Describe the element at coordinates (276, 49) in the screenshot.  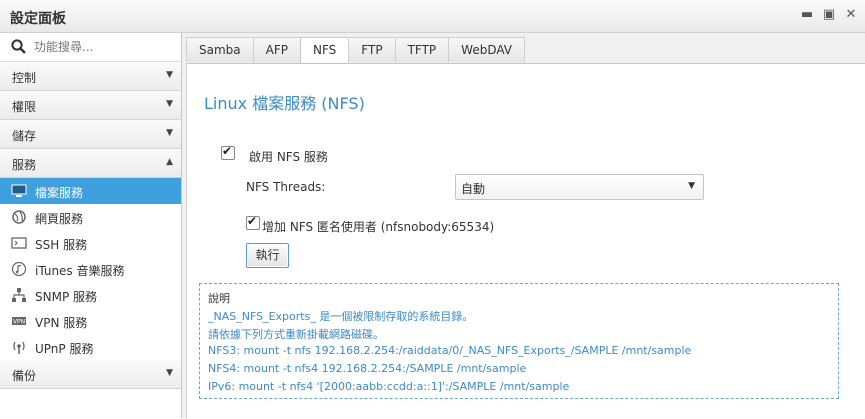
I see `tab-afp: AFP` at that location.